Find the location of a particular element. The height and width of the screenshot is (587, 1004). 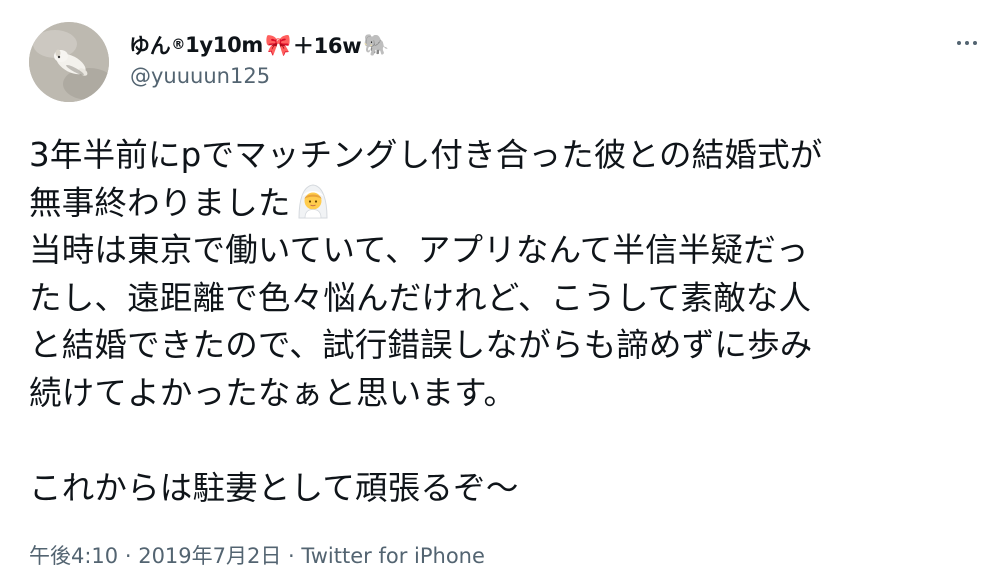

dog-photo-avatar-icon is located at coordinates (69, 62).